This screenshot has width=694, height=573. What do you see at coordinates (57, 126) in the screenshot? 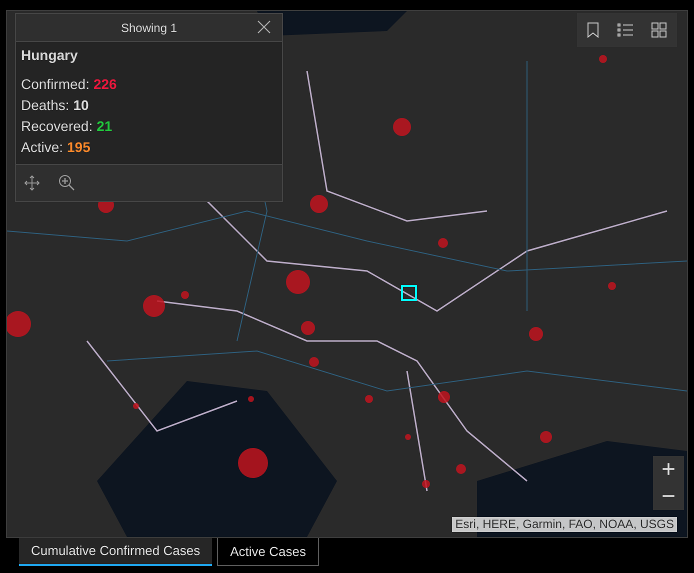
I see `field-label: Recovered:` at bounding box center [57, 126].